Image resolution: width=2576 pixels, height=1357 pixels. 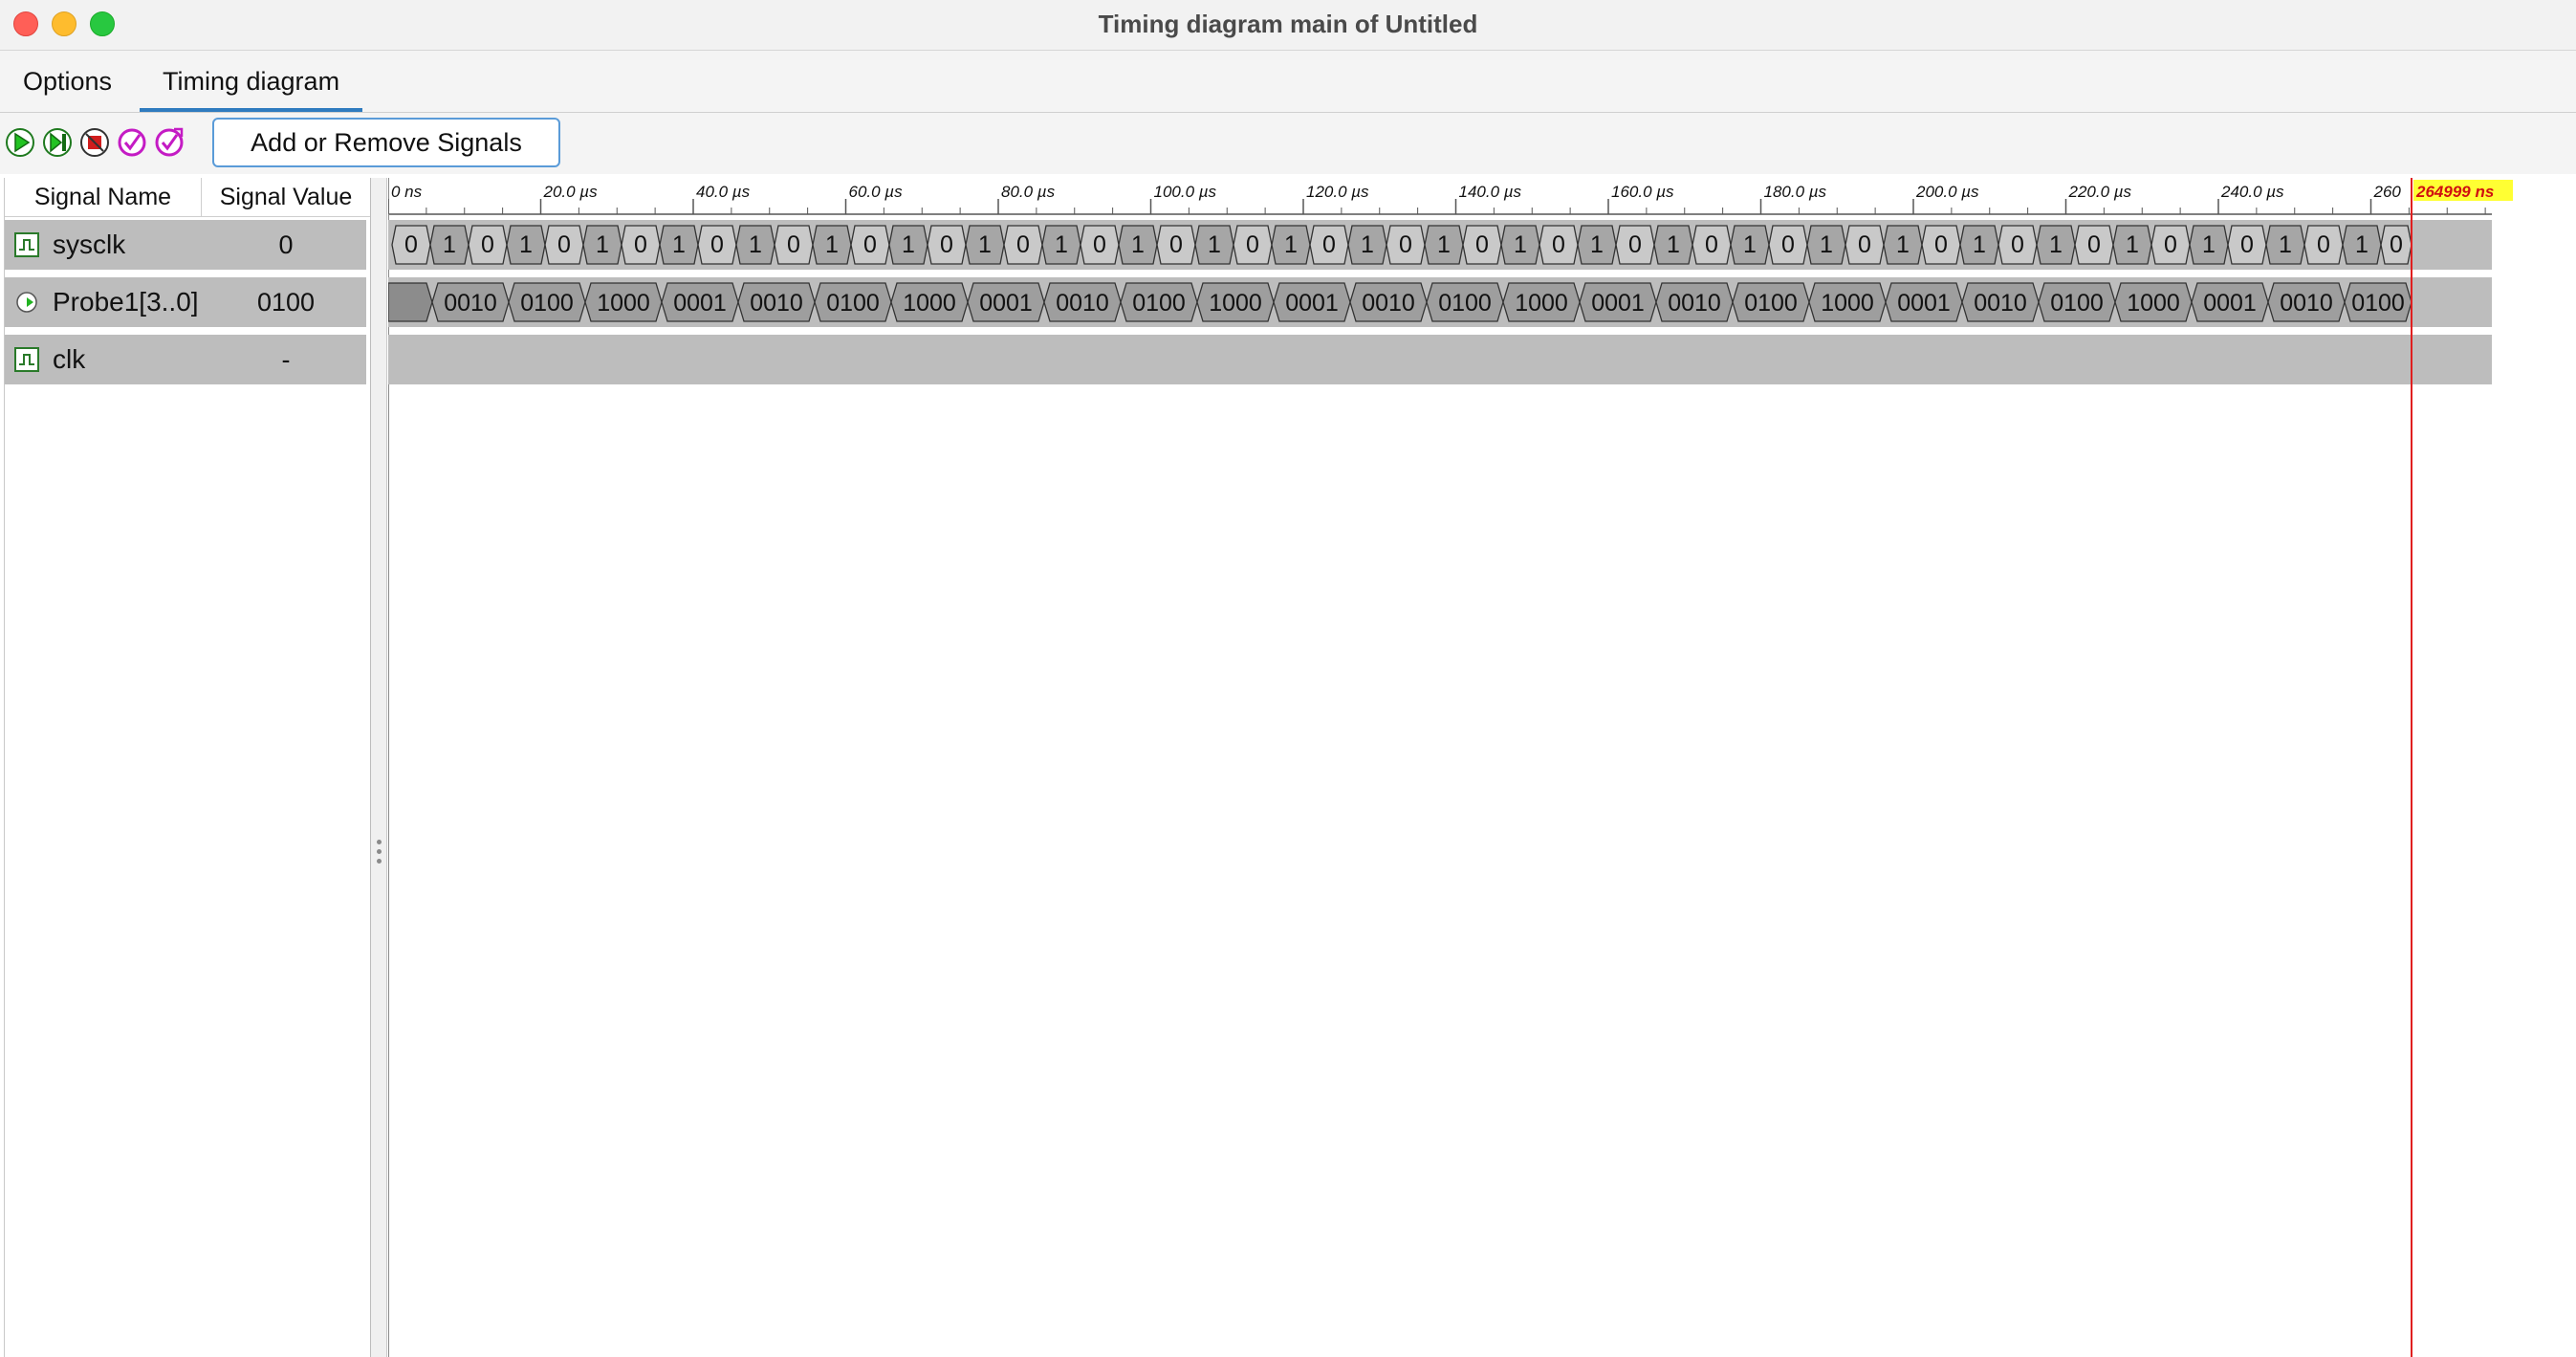 I want to click on ruler-tick-label: 220.0 µs, so click(x=2100, y=192).